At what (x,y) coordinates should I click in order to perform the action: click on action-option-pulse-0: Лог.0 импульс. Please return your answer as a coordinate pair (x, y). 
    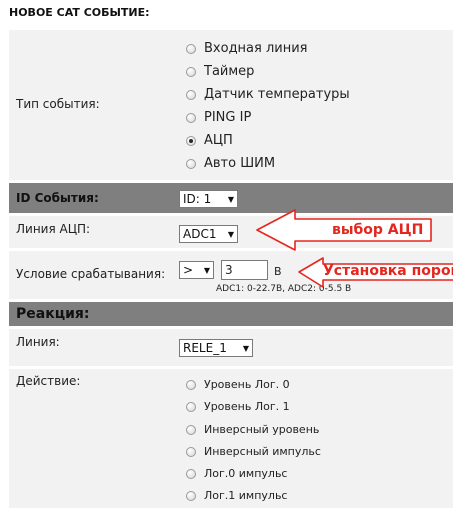
    Looking at the image, I should click on (236, 473).